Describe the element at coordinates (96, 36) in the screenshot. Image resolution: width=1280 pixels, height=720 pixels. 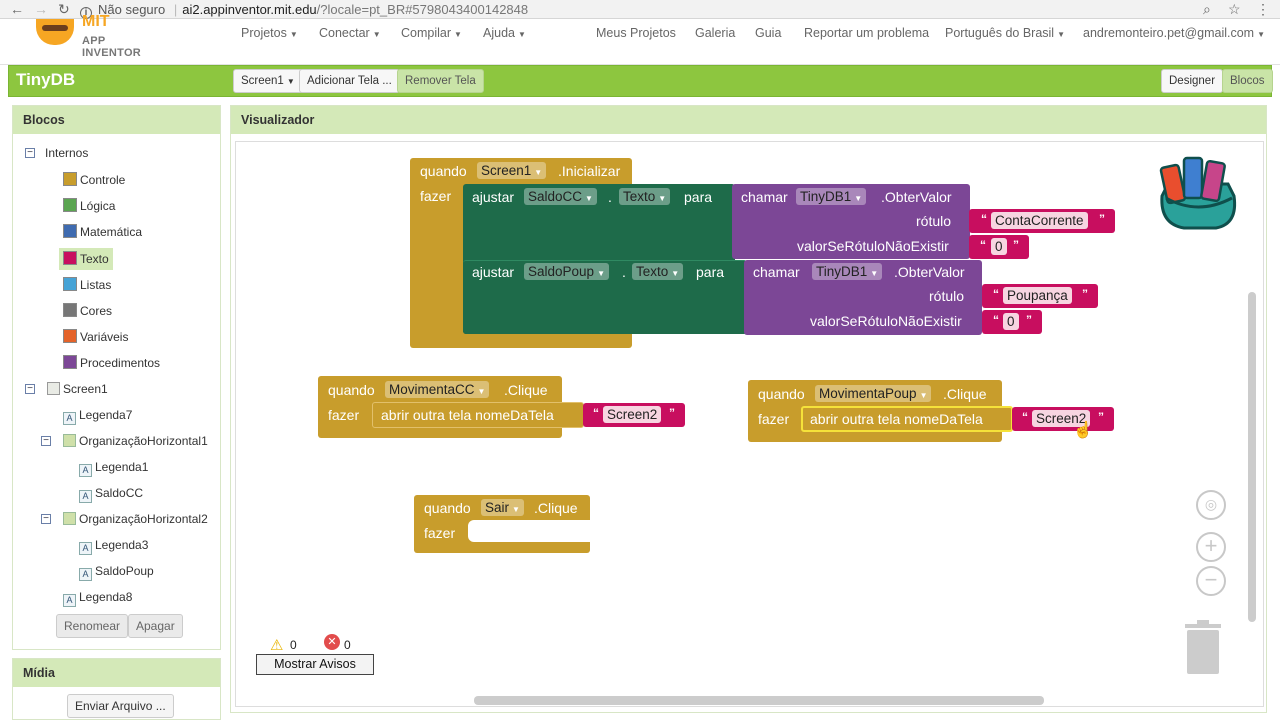
I see `app-inventor-logo: MIT APP INVENTOR` at that location.